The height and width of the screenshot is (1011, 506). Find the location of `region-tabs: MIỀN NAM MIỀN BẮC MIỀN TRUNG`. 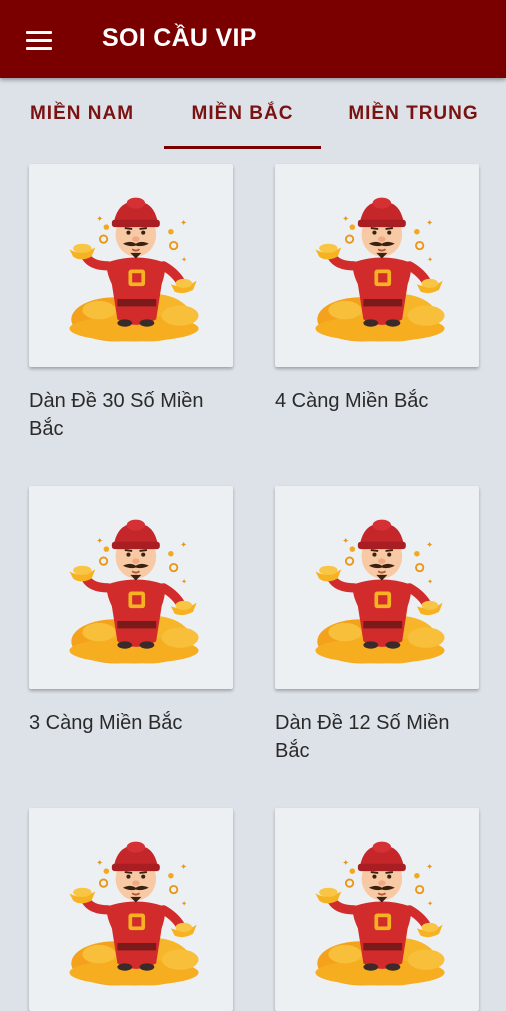

region-tabs: MIỀN NAM MIỀN BẮC MIỀN TRUNG is located at coordinates (253, 114).